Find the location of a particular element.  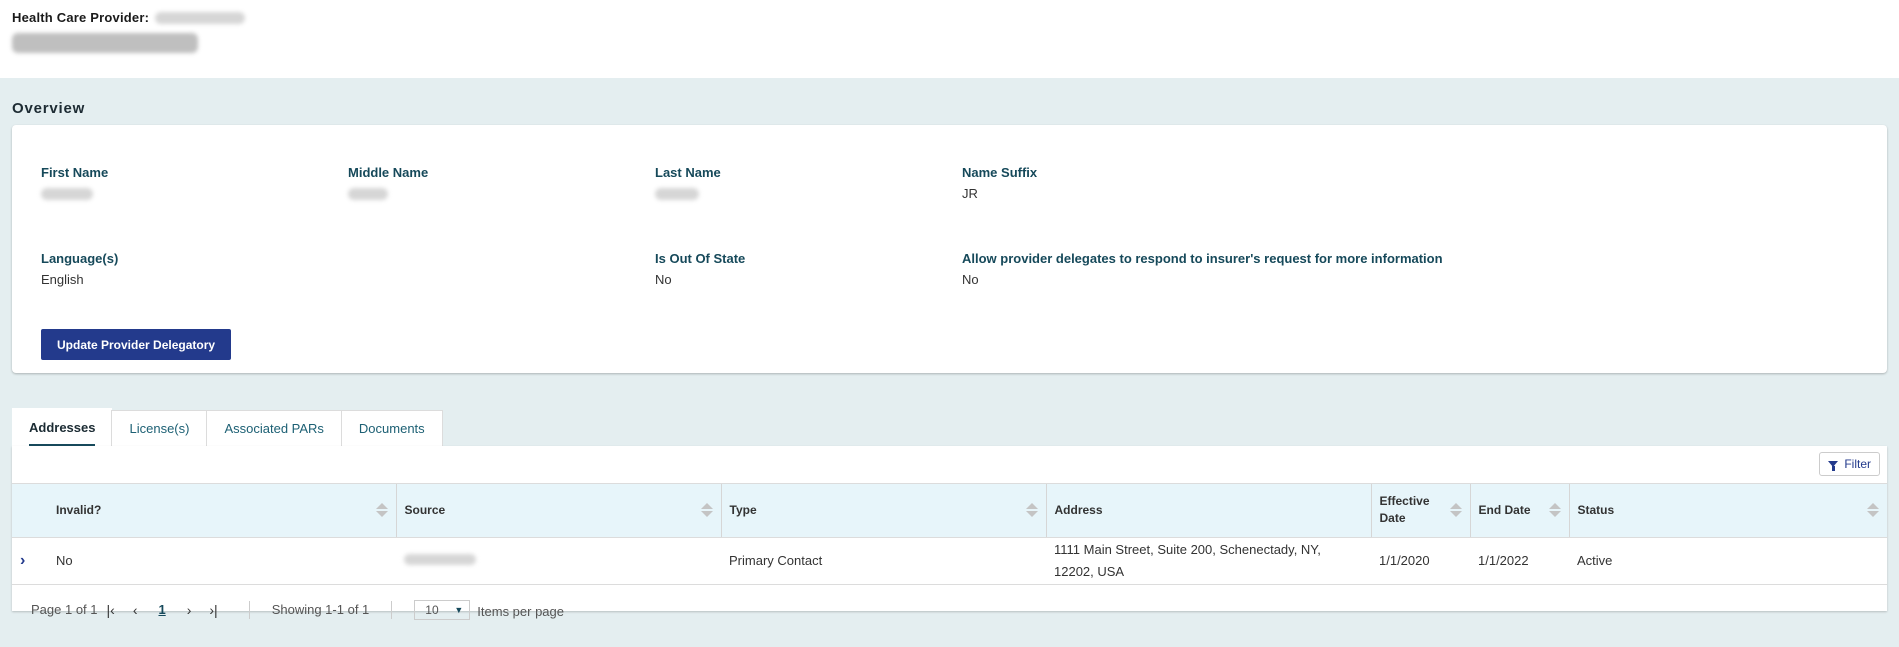

filter-bar: Filter is located at coordinates (949, 465).